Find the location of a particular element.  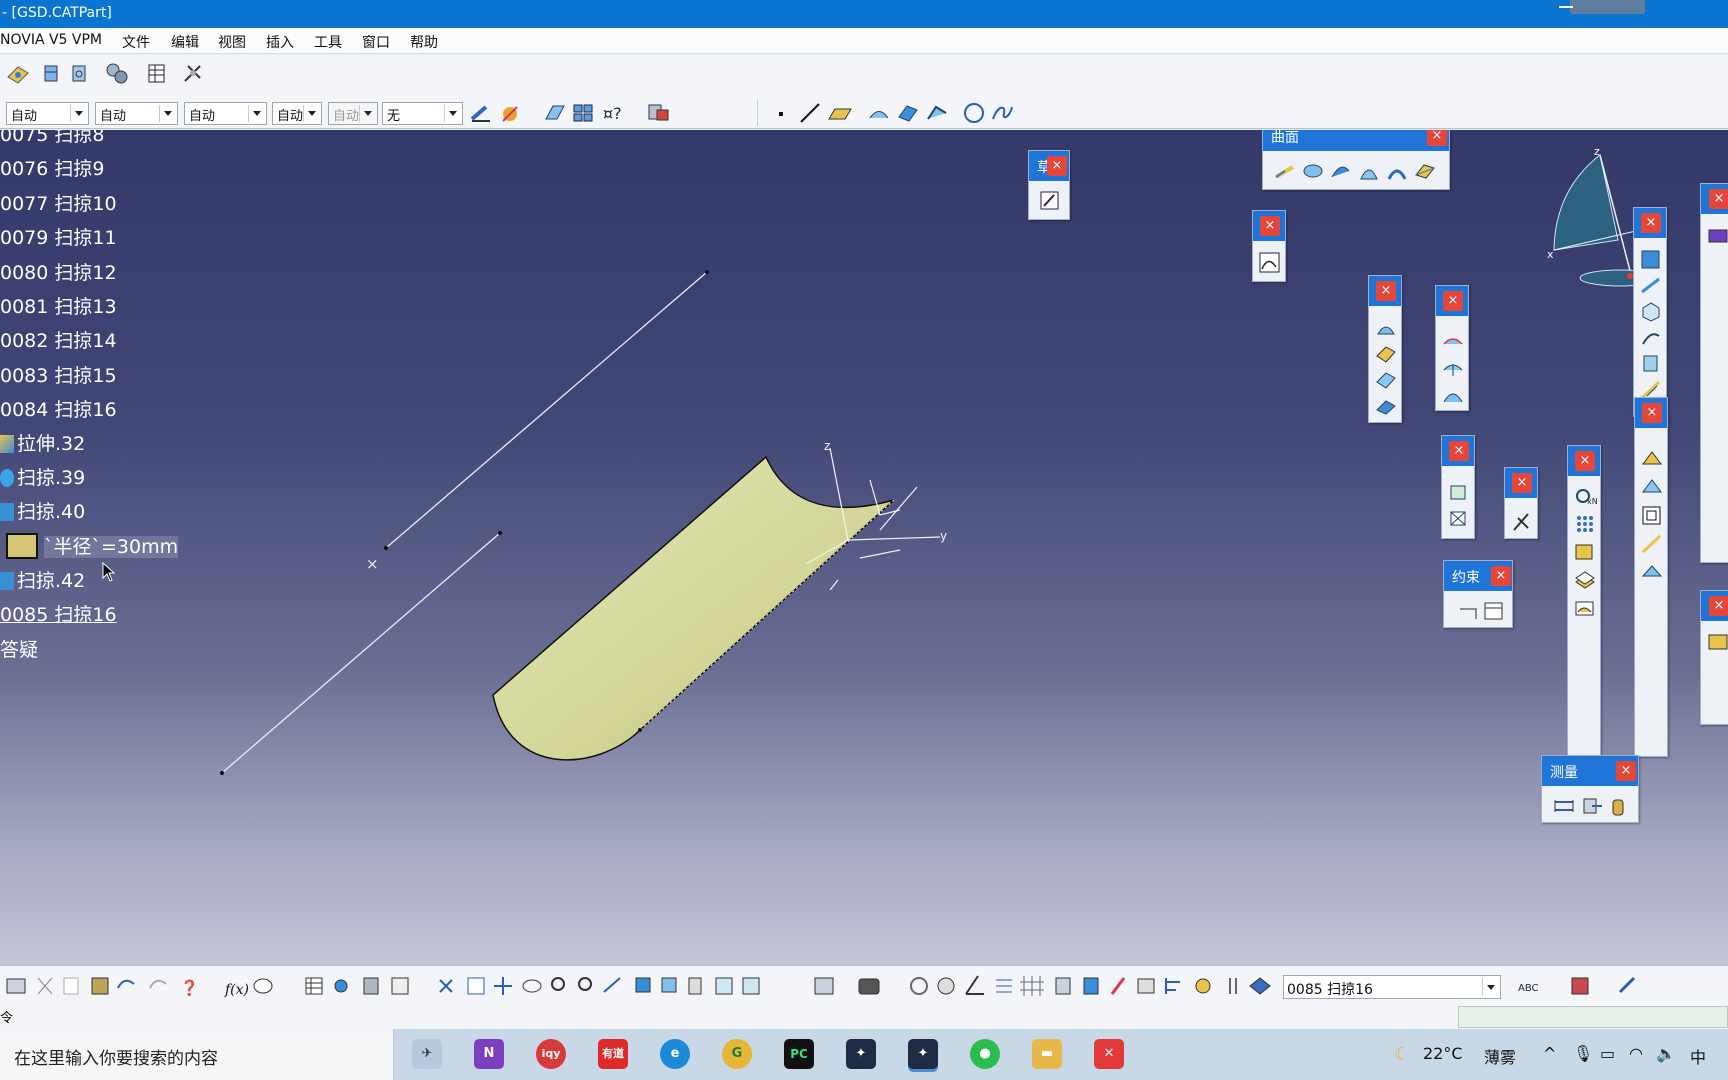

menu-item-edit: 编辑 is located at coordinates (185, 42).